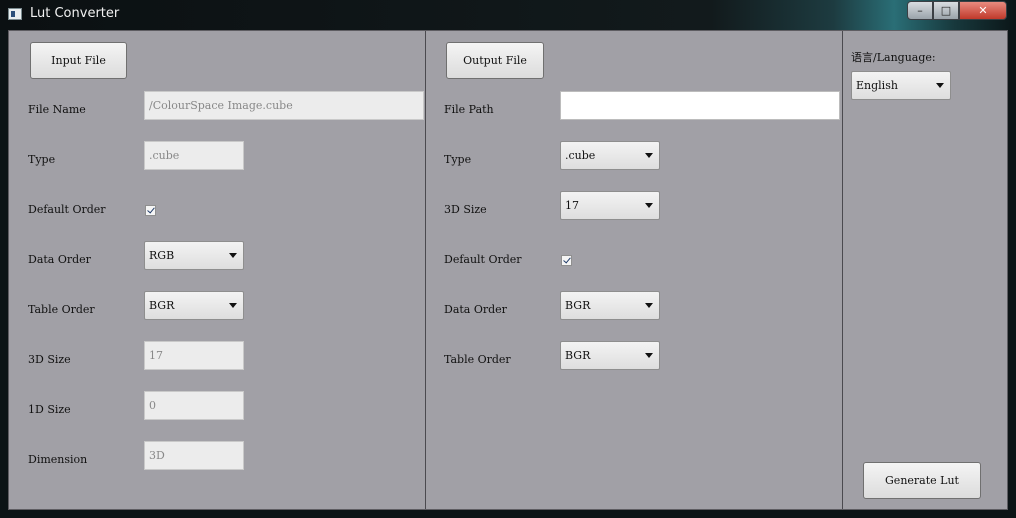 This screenshot has height=518, width=1016. I want to click on output-type-label: Type, so click(458, 159).